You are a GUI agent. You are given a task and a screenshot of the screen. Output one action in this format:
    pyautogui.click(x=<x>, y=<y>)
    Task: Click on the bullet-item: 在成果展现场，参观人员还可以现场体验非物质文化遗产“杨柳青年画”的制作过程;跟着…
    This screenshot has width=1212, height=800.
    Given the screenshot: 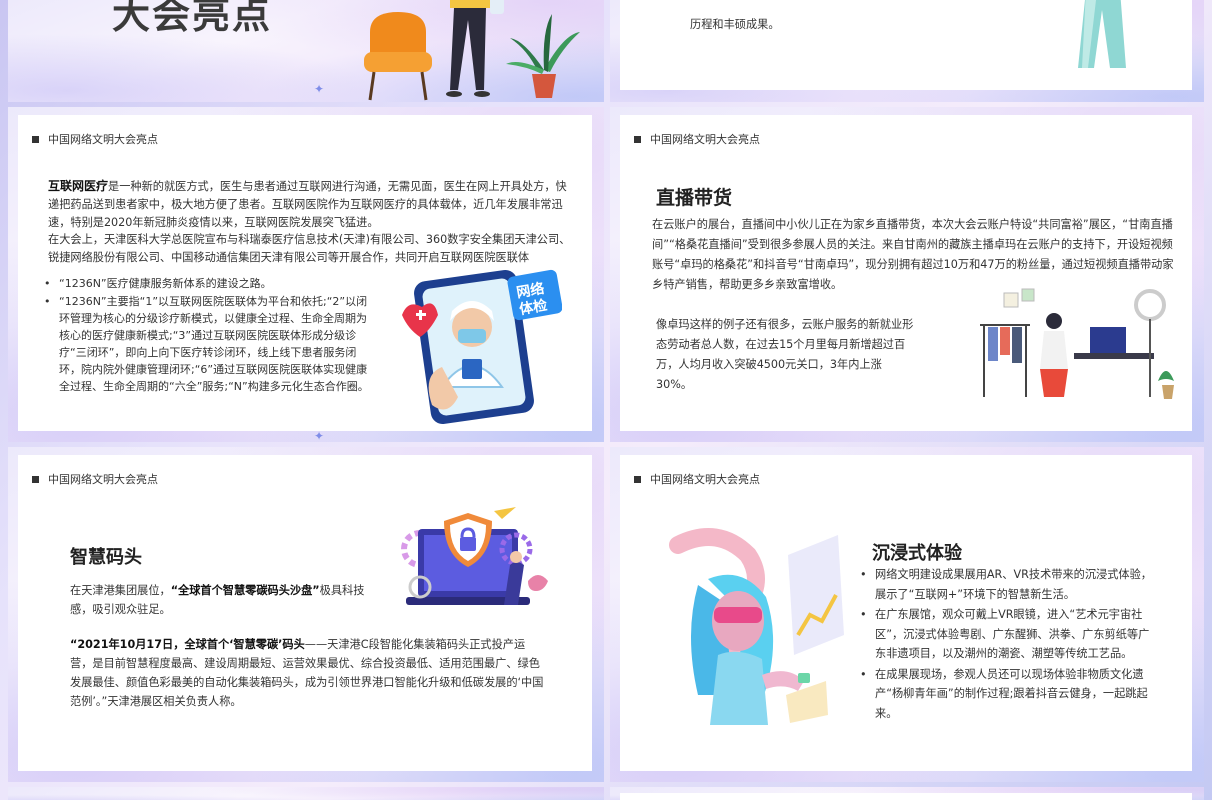 What is the action you would take?
    pyautogui.click(x=1008, y=694)
    